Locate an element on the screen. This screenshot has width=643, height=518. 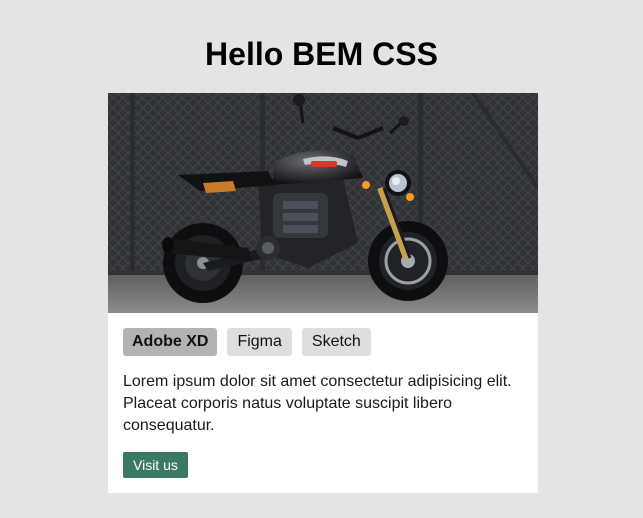
visit-us-button: Visit us is located at coordinates (155, 465).